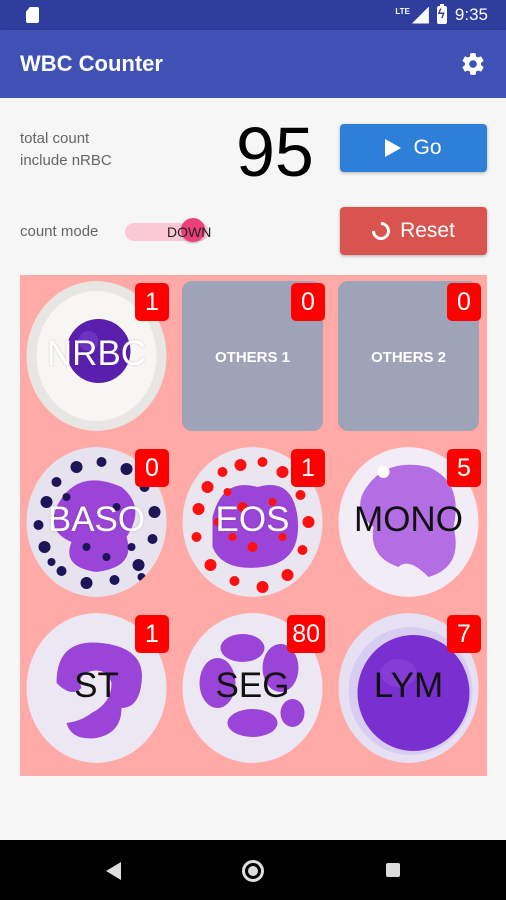 This screenshot has width=506, height=900. What do you see at coordinates (253, 64) in the screenshot?
I see `app-bar: WBC Counter` at bounding box center [253, 64].